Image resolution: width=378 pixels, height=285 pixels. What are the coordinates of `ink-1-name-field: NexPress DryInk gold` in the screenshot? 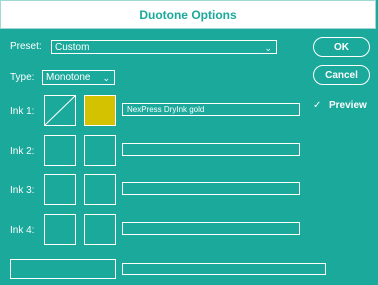 It's located at (211, 109).